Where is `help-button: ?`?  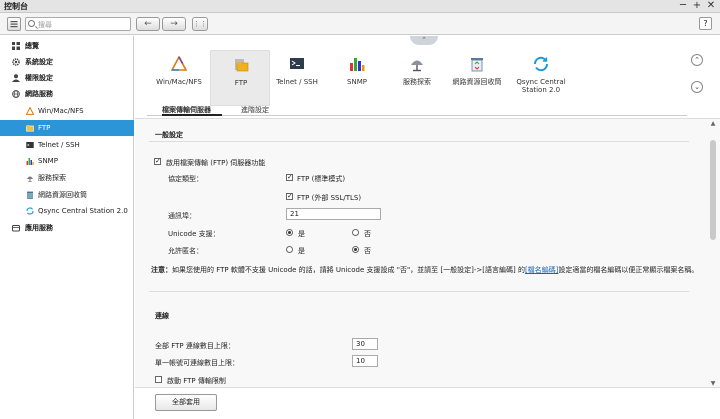
help-button: ? is located at coordinates (705, 23).